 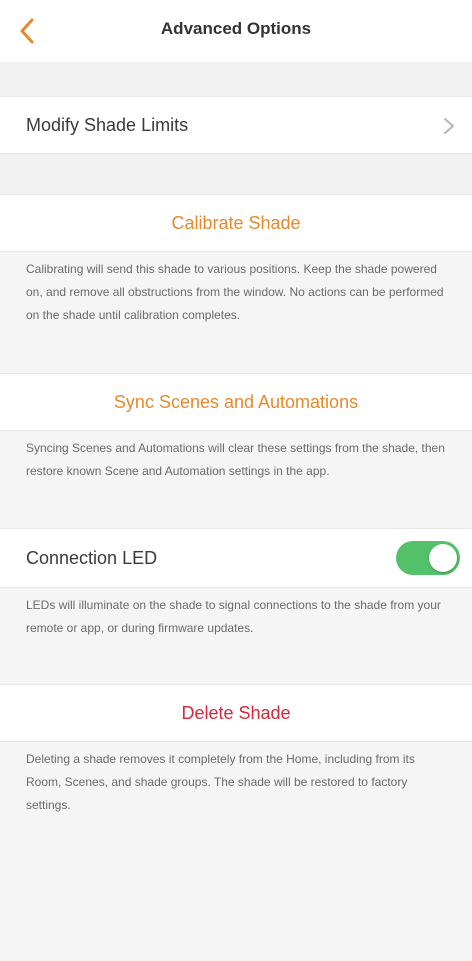 I want to click on page-title: Advanced Options, so click(x=236, y=28).